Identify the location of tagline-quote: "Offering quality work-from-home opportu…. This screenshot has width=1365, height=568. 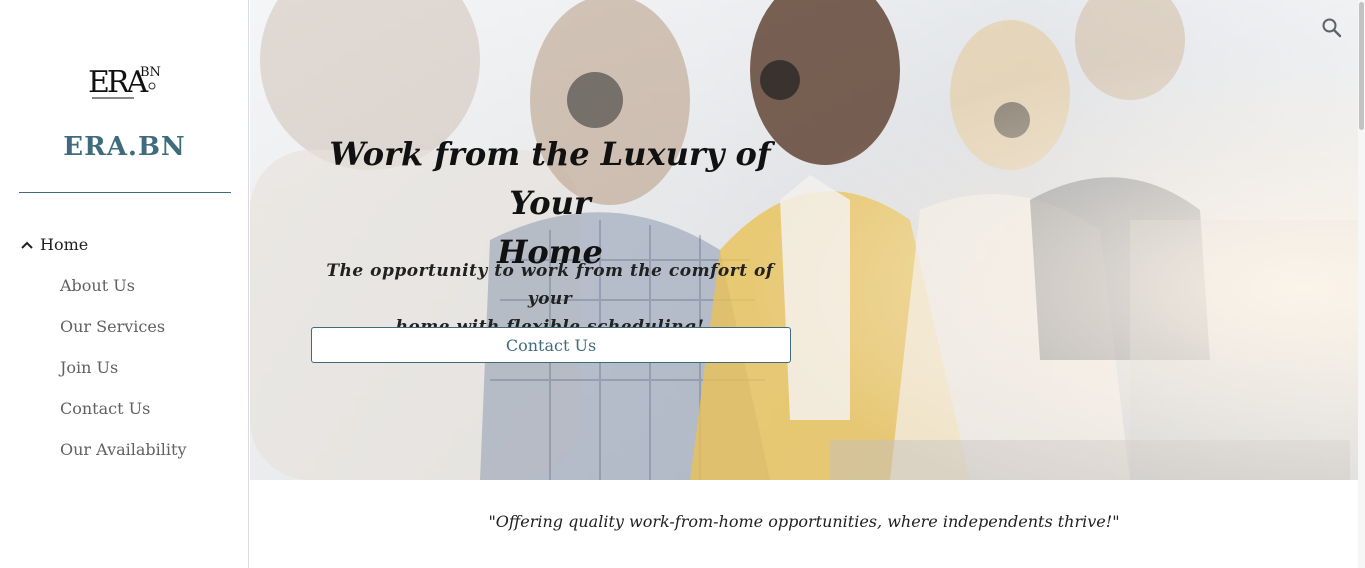
(804, 521).